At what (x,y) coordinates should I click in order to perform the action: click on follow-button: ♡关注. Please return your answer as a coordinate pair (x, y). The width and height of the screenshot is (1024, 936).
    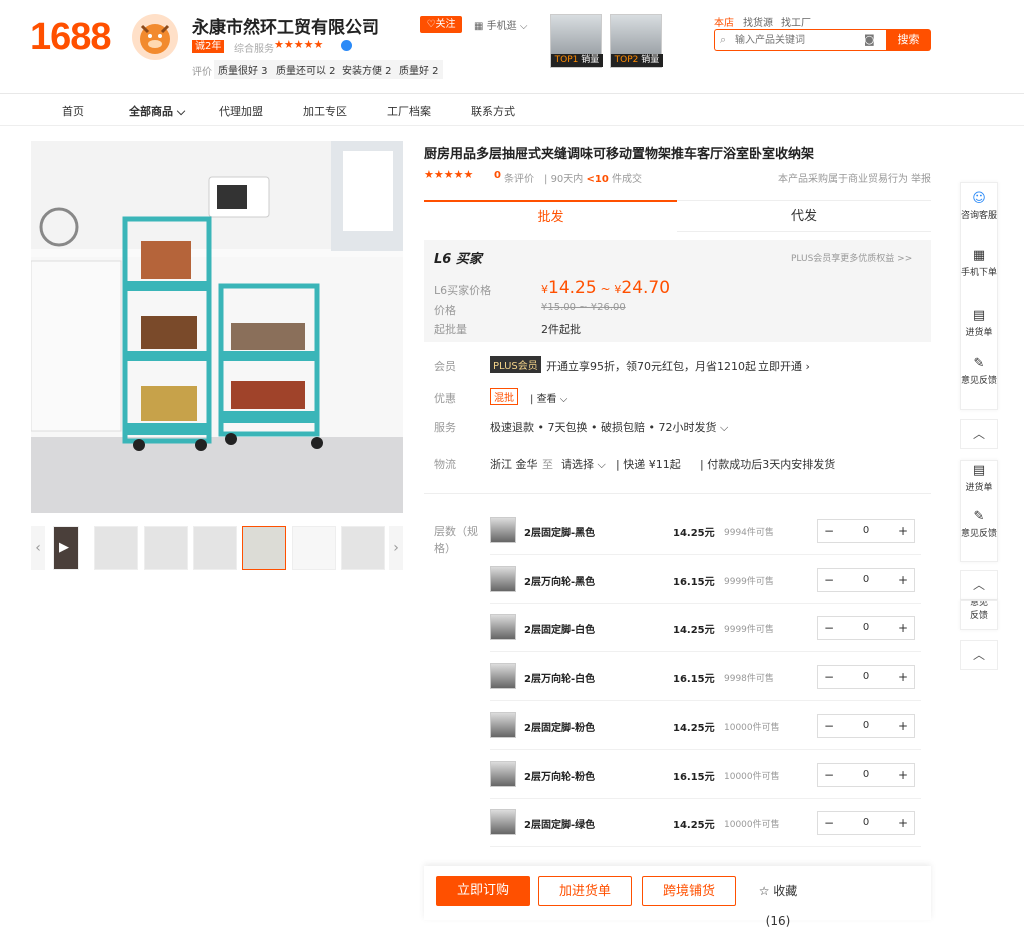
    Looking at the image, I should click on (441, 24).